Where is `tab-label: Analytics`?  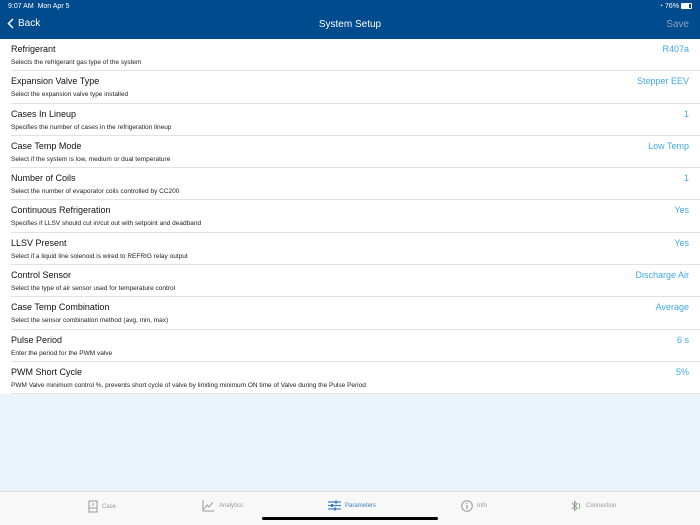
tab-label: Analytics is located at coordinates (231, 506).